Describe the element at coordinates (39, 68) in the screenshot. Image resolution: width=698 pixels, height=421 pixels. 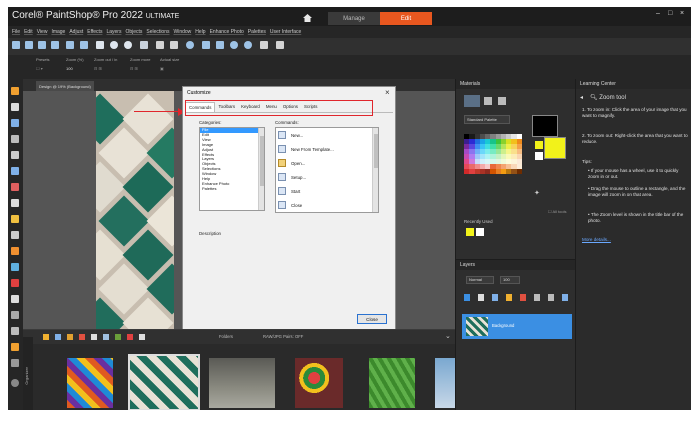
I see `presets-dropdown: ☐ ▾` at that location.